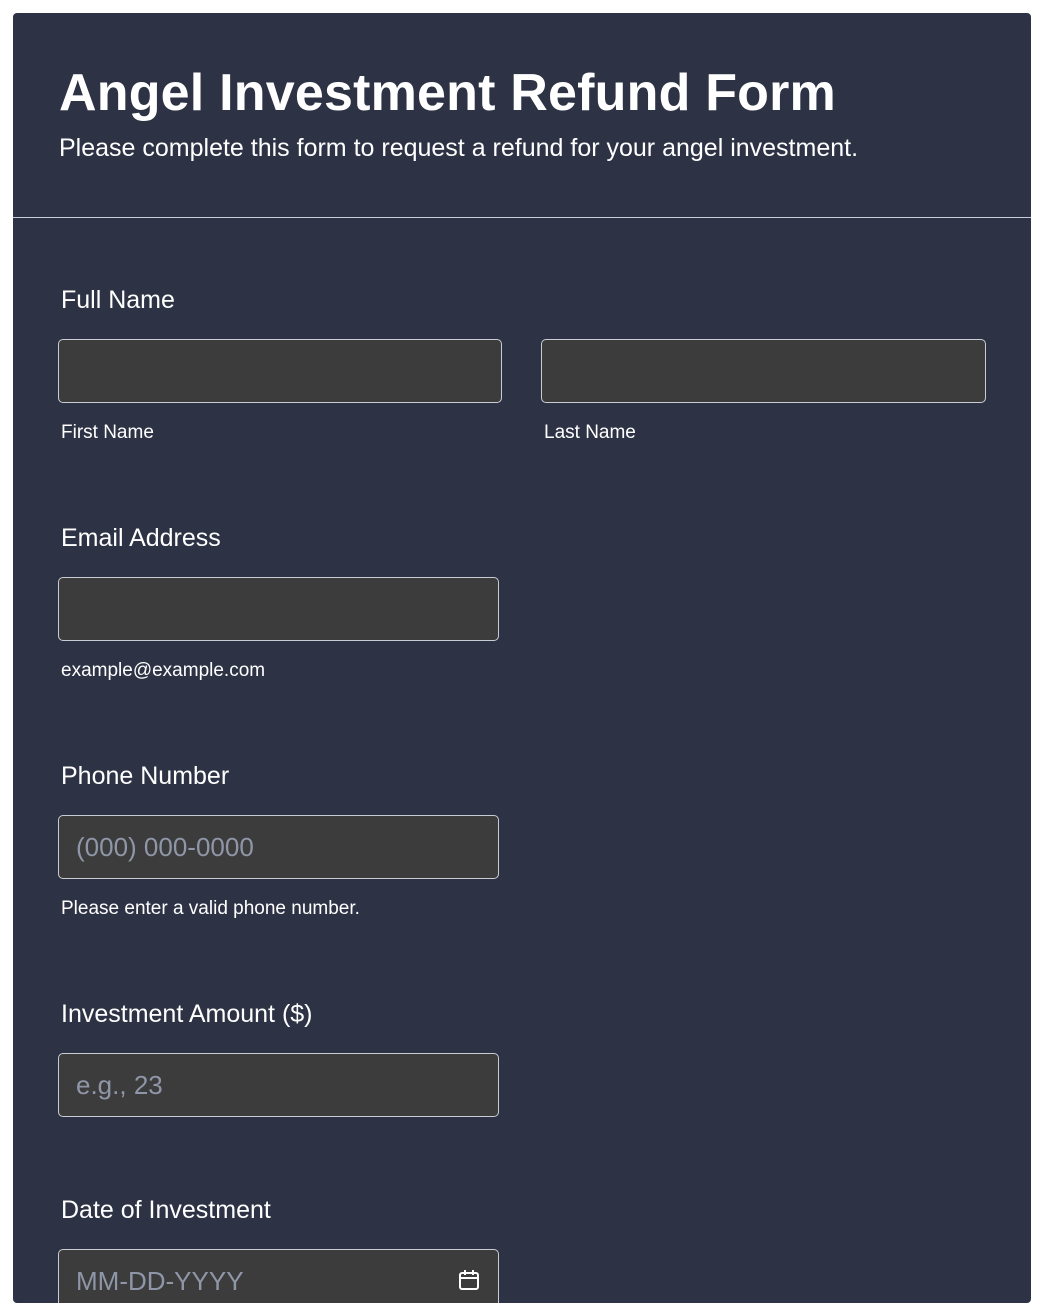 The image size is (1044, 1303). I want to click on phone-label: Phone Number, so click(145, 776).